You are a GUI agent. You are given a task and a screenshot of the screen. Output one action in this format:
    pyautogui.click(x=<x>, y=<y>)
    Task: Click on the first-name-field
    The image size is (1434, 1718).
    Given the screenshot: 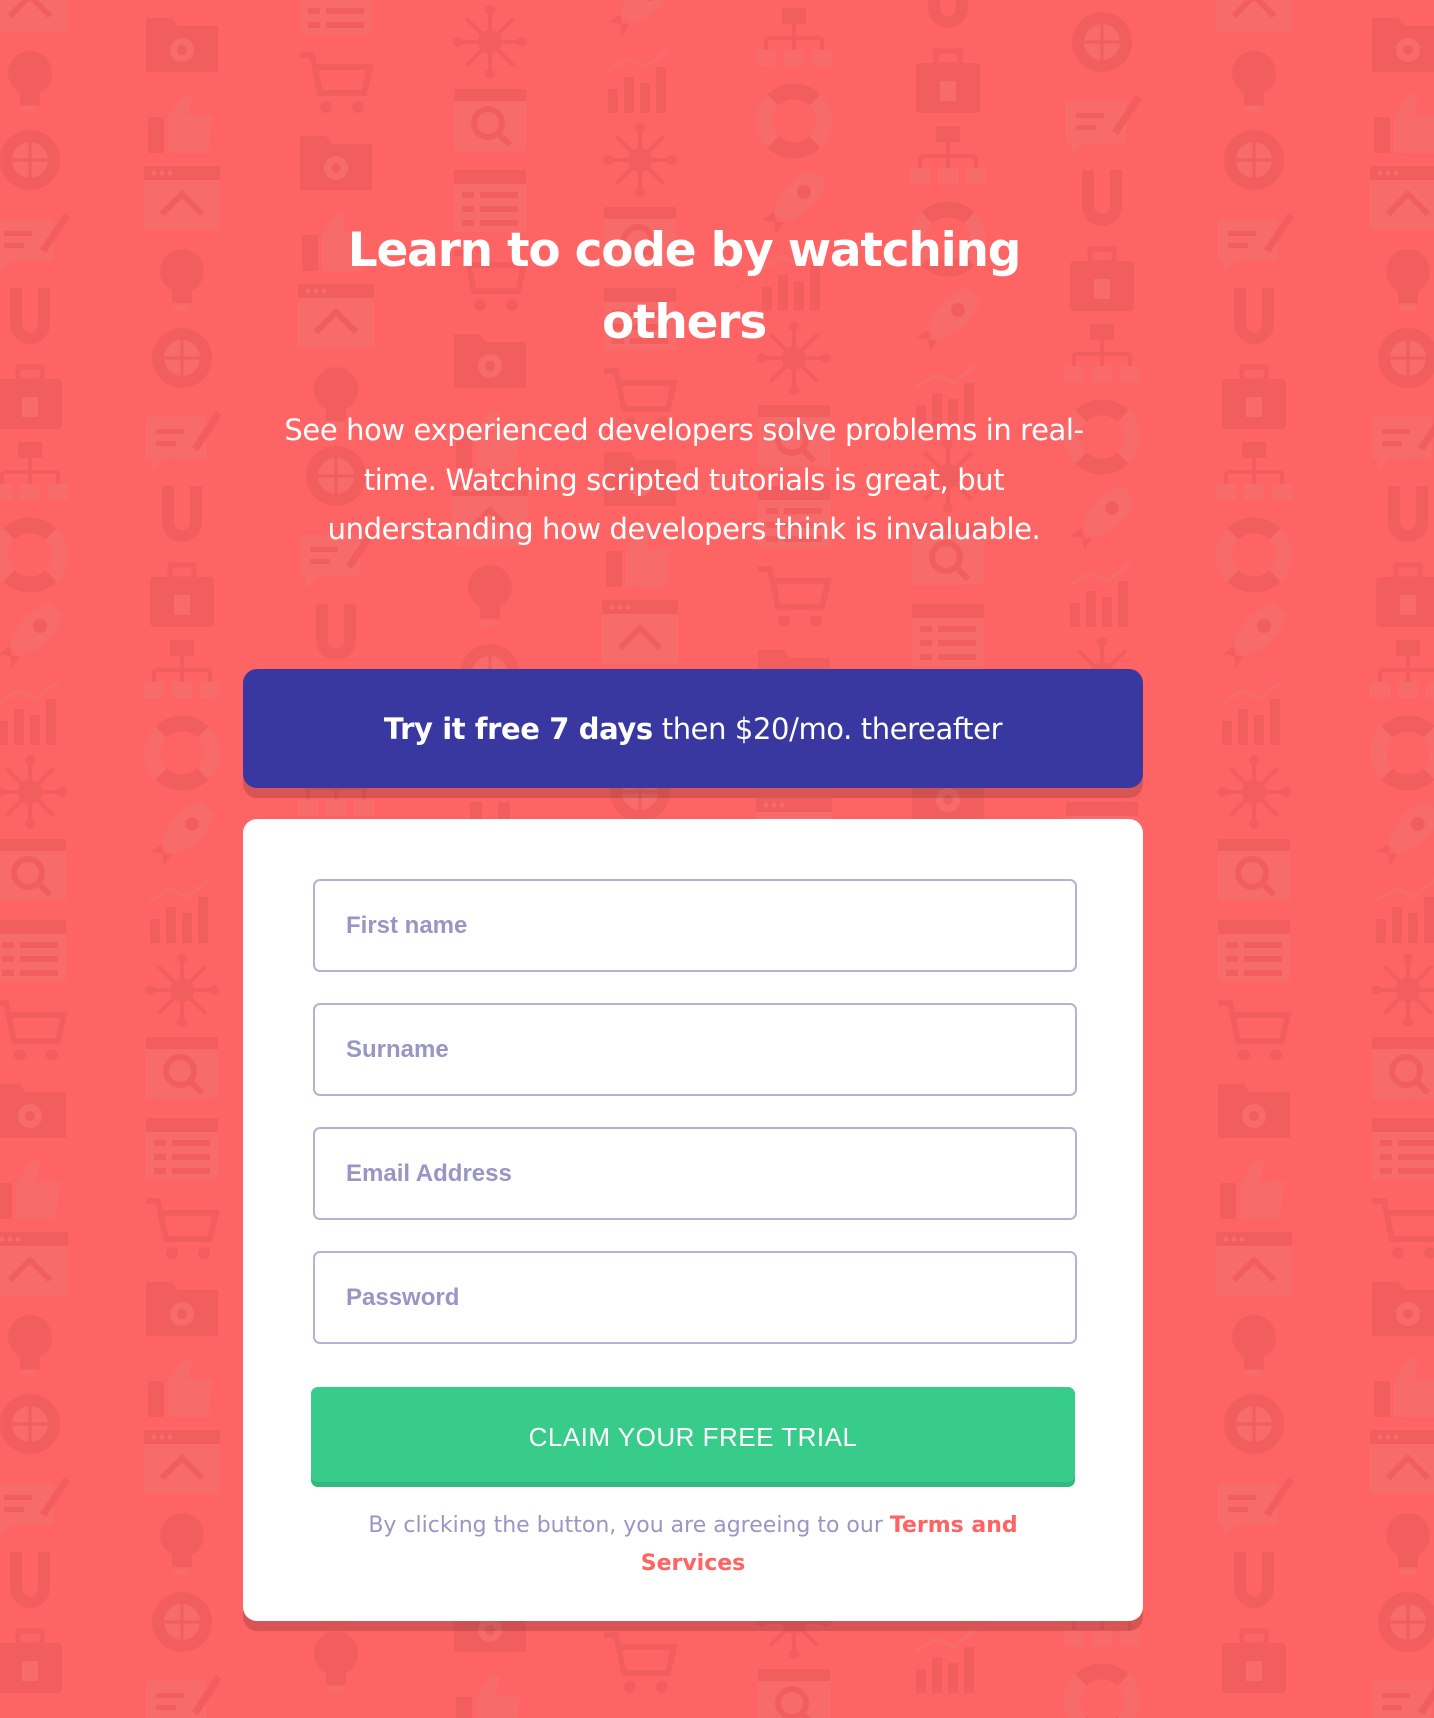 What is the action you would take?
    pyautogui.click(x=695, y=925)
    